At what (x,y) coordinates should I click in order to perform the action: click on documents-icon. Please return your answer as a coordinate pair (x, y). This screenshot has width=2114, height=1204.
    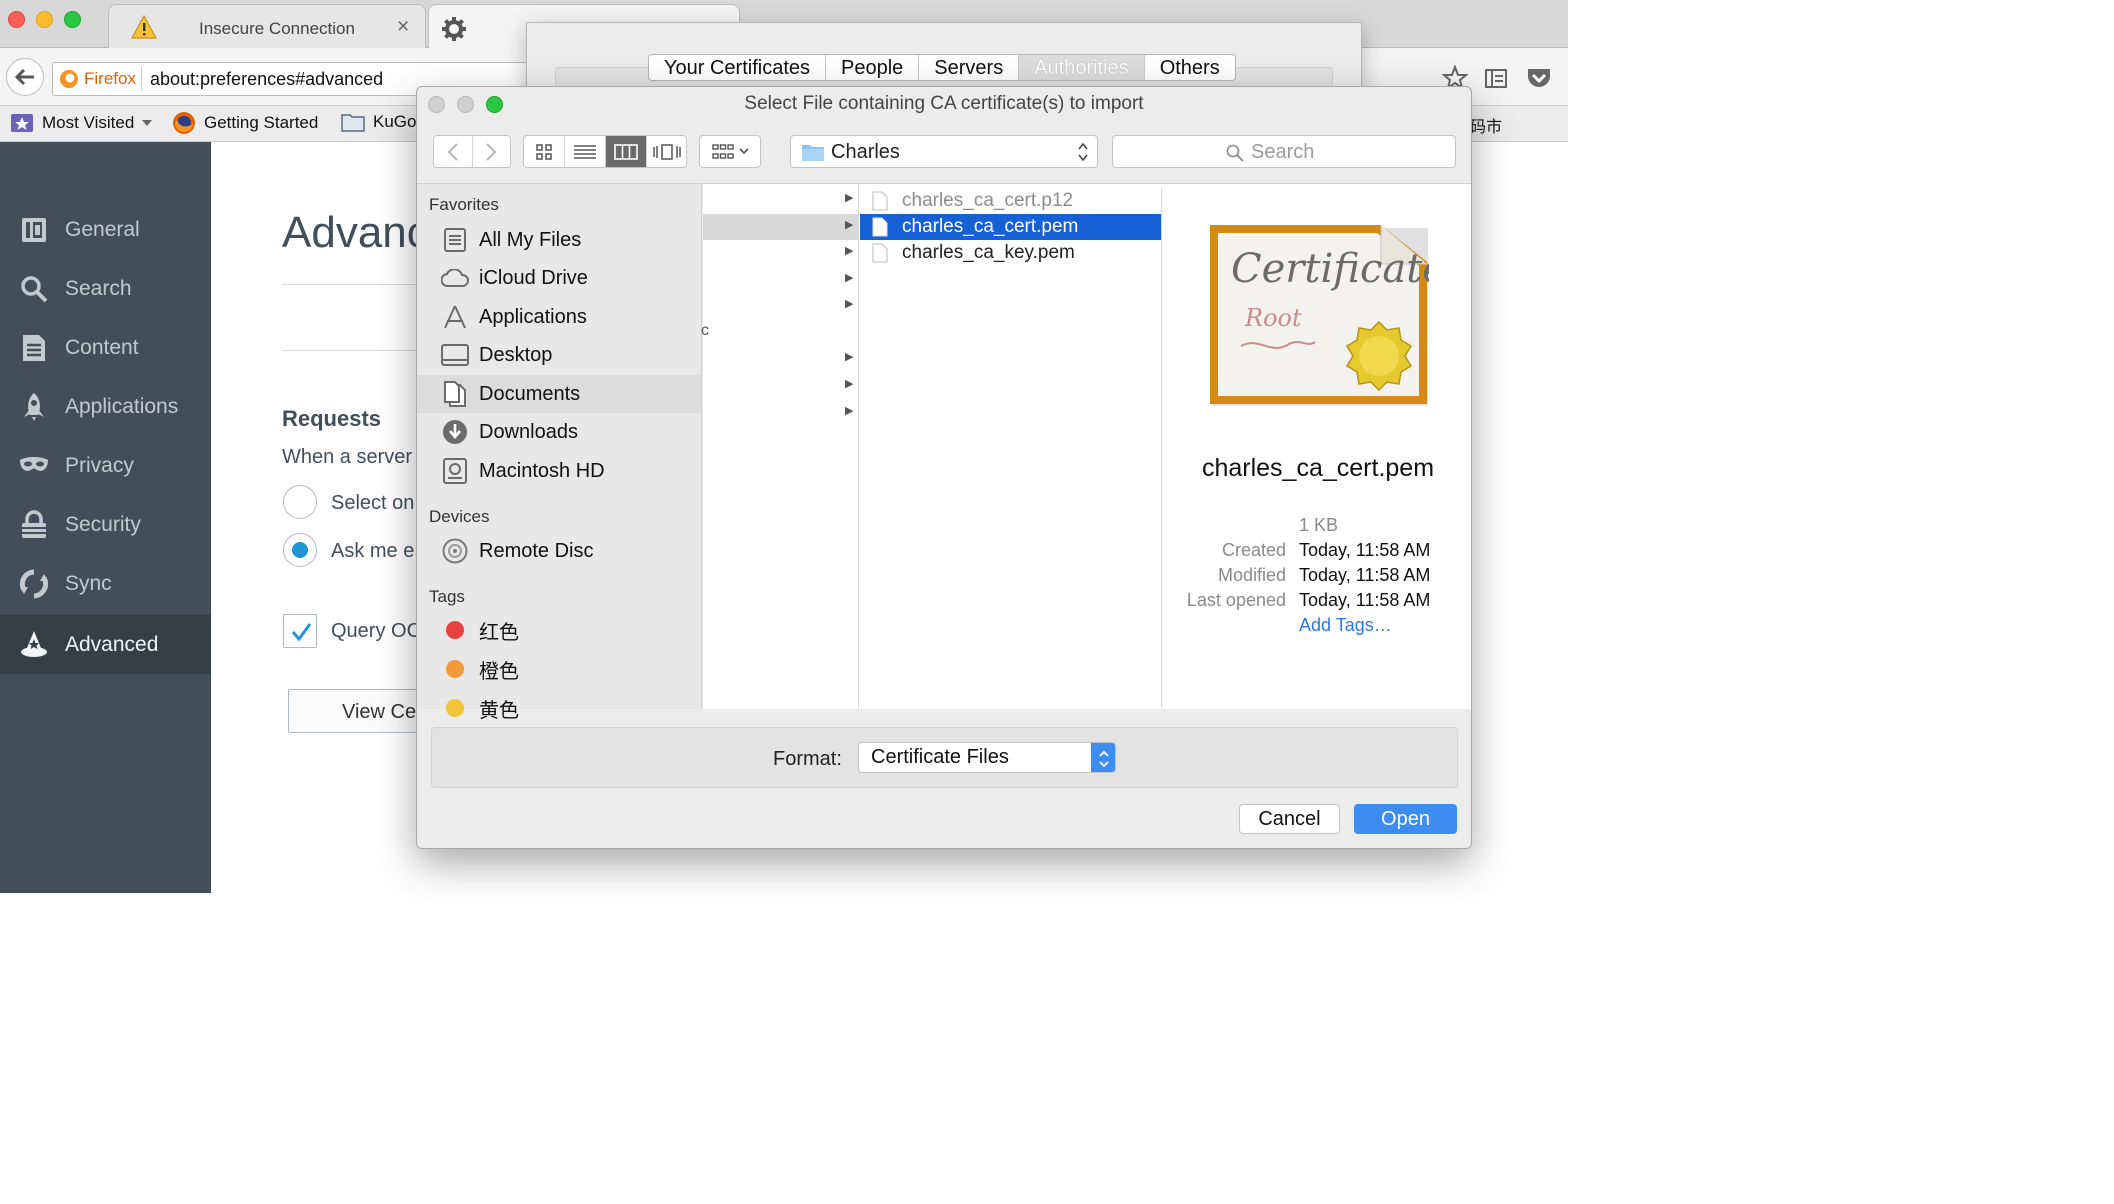
    Looking at the image, I should click on (455, 394).